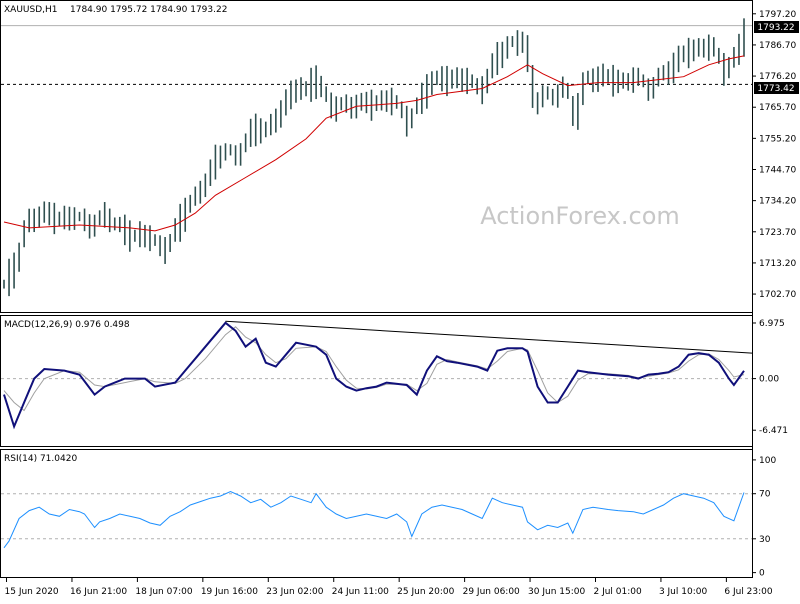 The width and height of the screenshot is (800, 604). Describe the element at coordinates (31, 10) in the screenshot. I see `symbol-label: XAUUSD,H1` at that location.